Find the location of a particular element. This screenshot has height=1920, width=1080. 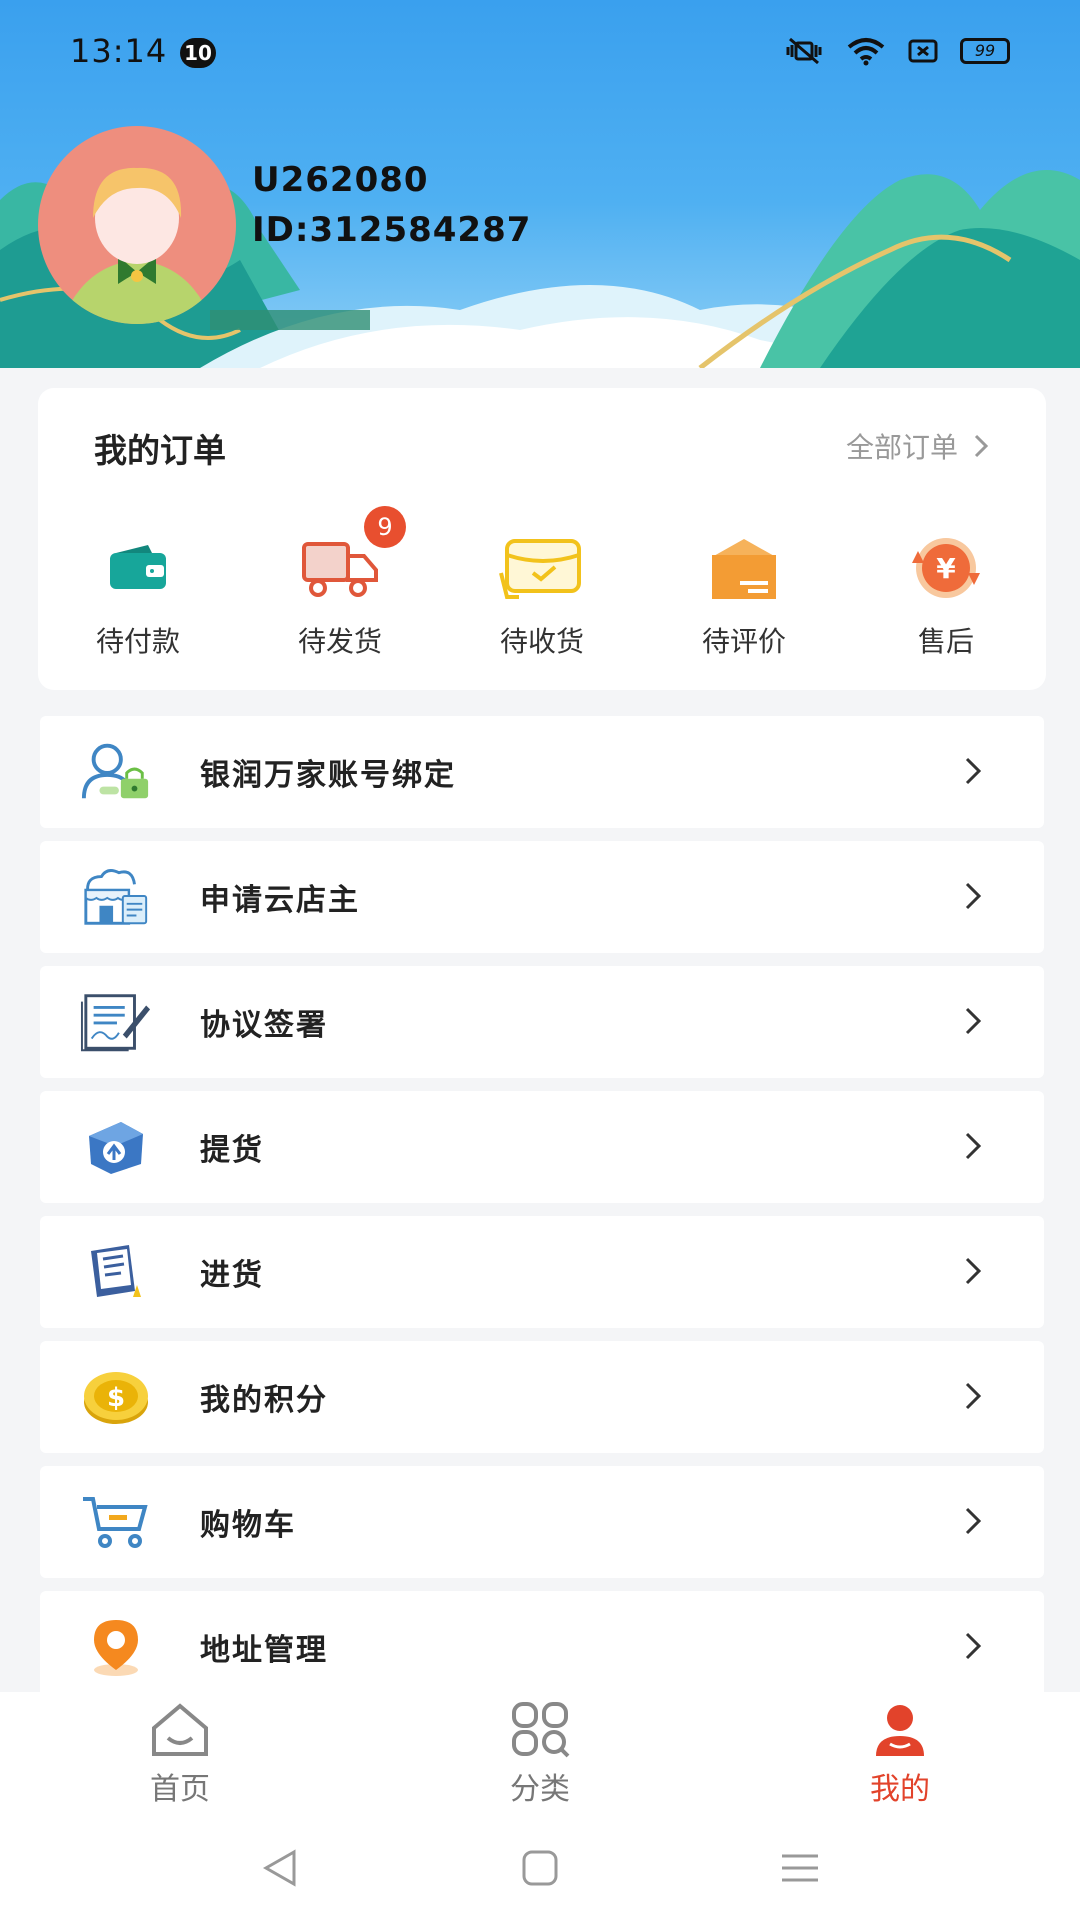

profile-icon is located at coordinates (900, 1730).